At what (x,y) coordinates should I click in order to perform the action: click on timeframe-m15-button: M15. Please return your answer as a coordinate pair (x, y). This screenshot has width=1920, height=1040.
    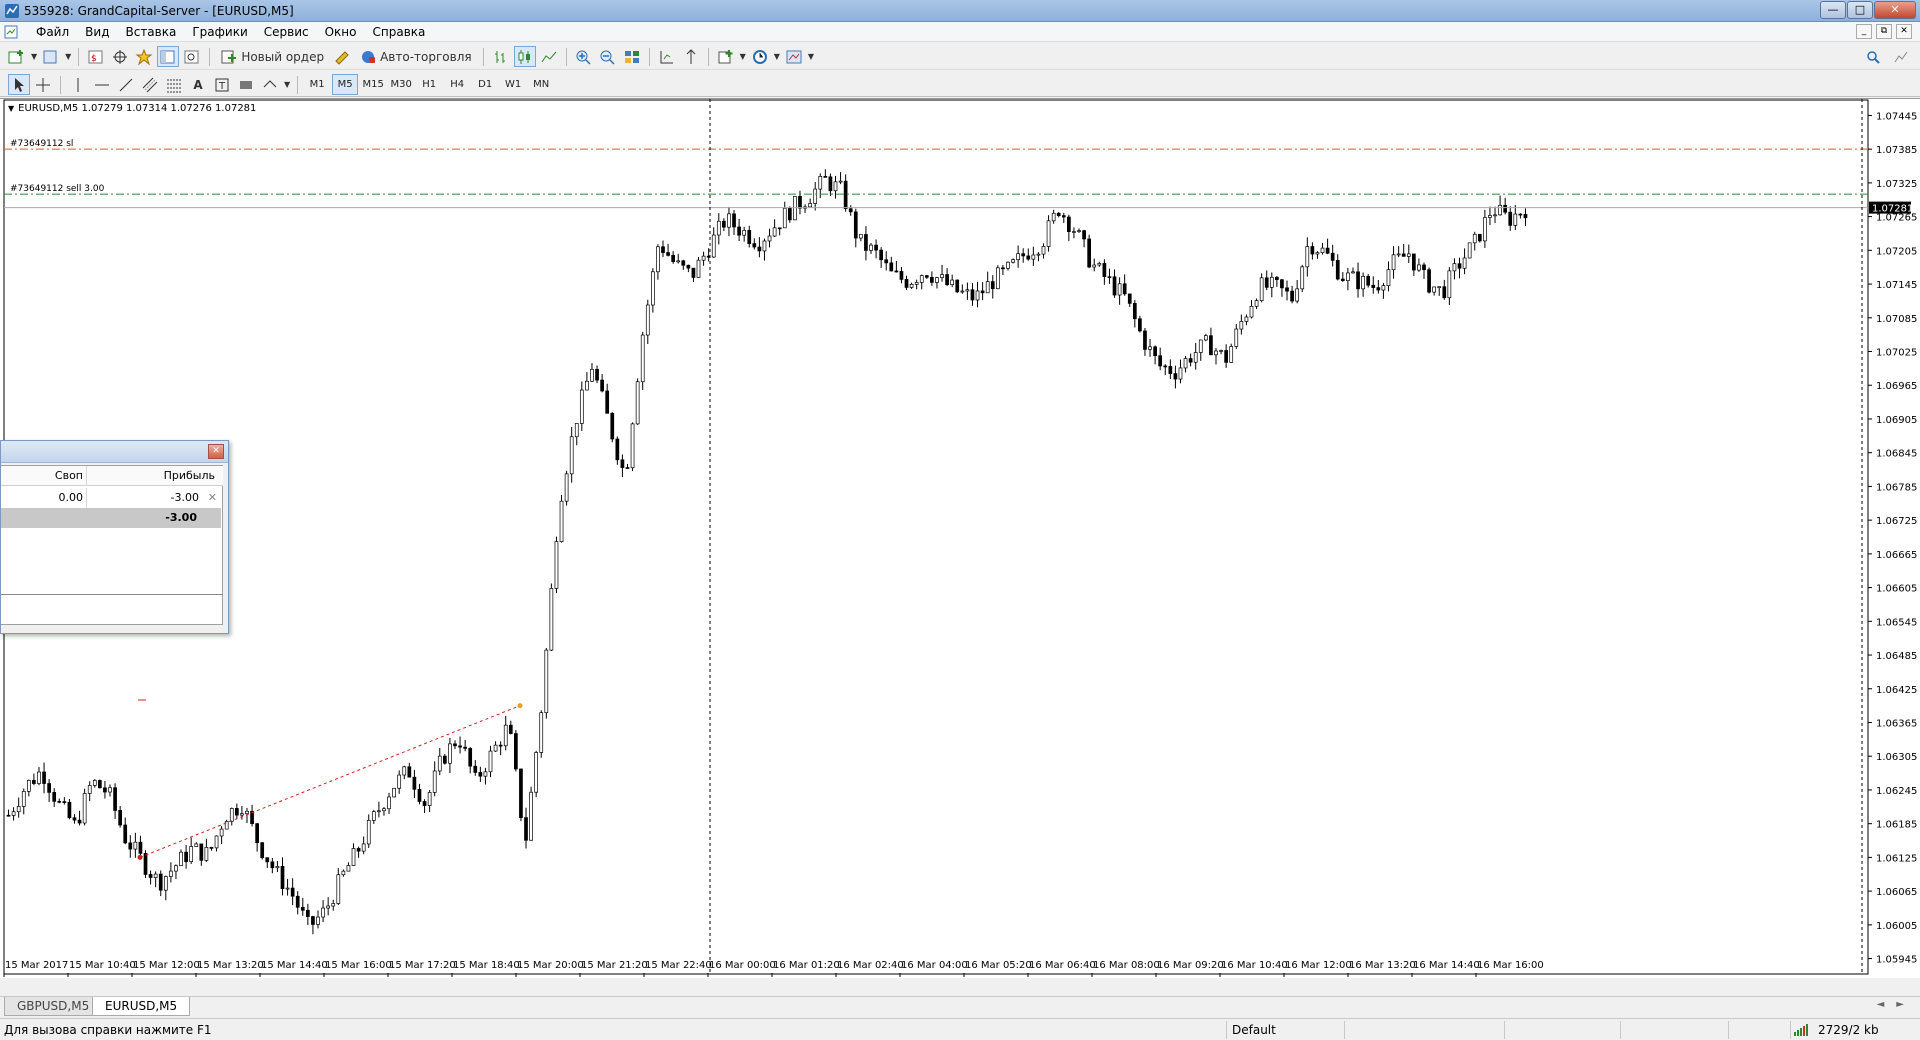
    Looking at the image, I should click on (373, 84).